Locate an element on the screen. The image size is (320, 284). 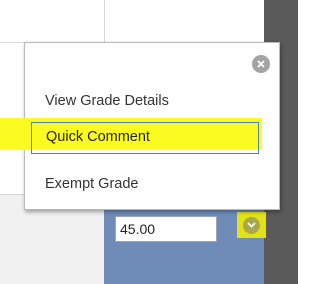
menu-item-view-grade-details: View Grade Details is located at coordinates (107, 101).